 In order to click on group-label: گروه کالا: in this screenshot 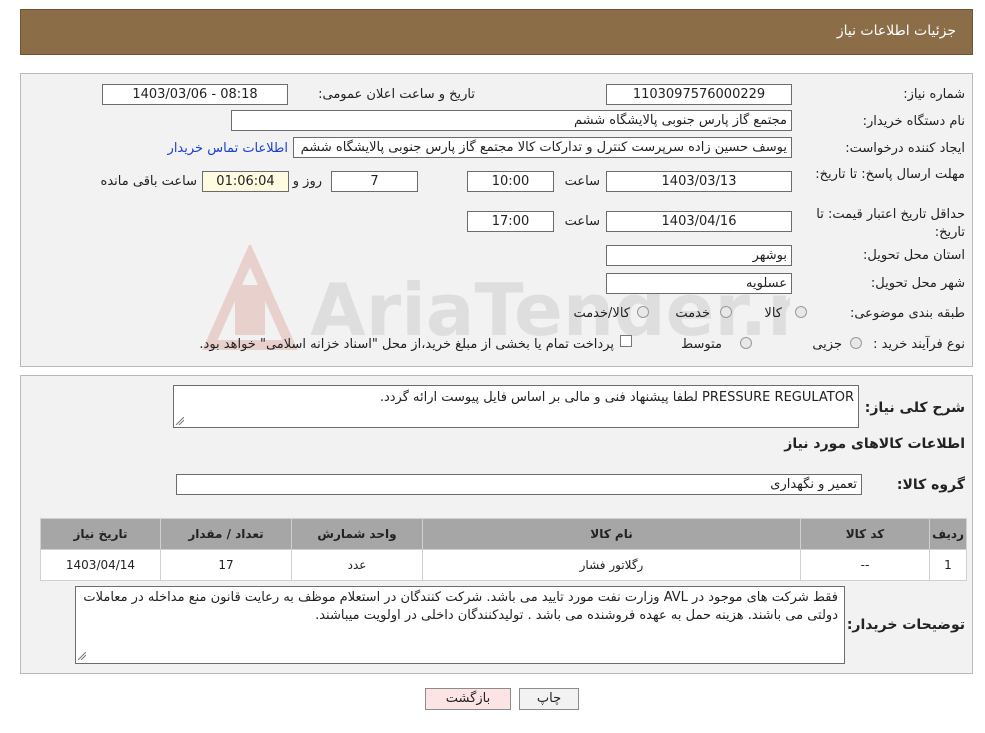, I will do `click(930, 485)`.